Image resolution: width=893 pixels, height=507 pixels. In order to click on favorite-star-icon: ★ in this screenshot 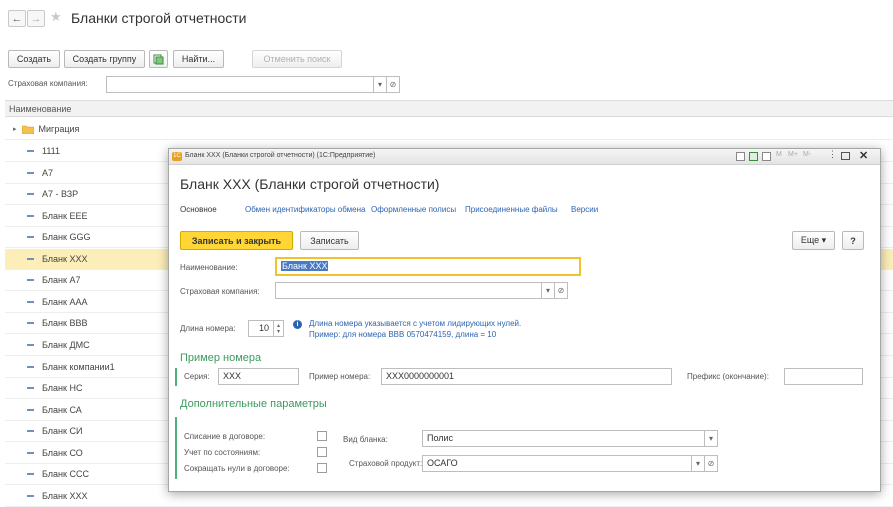, I will do `click(56, 17)`.